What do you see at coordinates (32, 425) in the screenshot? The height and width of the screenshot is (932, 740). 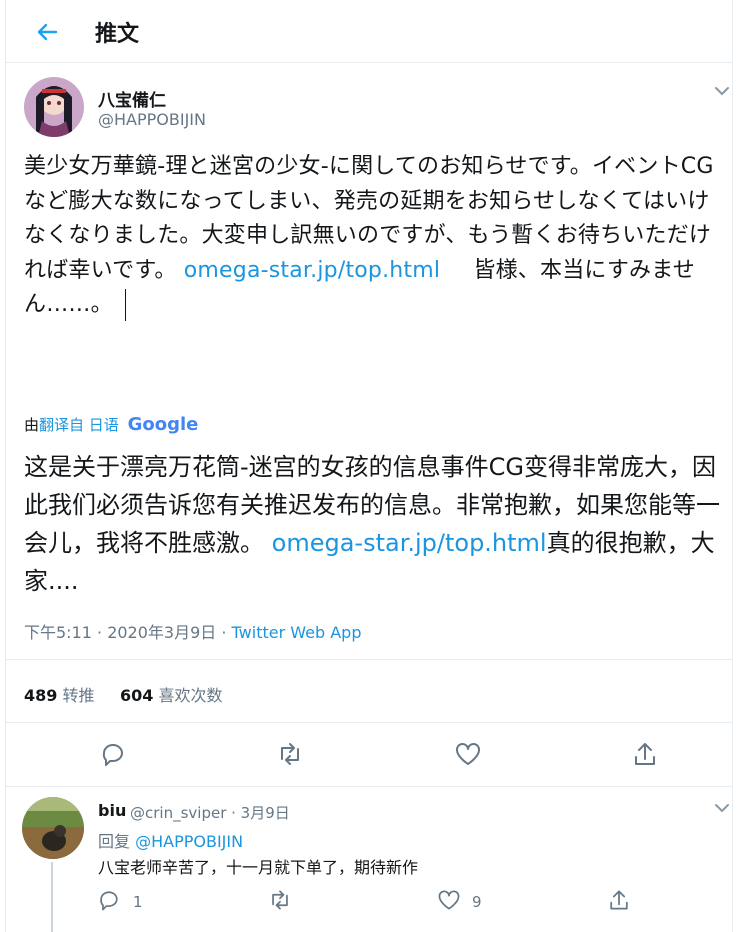 I see `translated-prefix: 由` at bounding box center [32, 425].